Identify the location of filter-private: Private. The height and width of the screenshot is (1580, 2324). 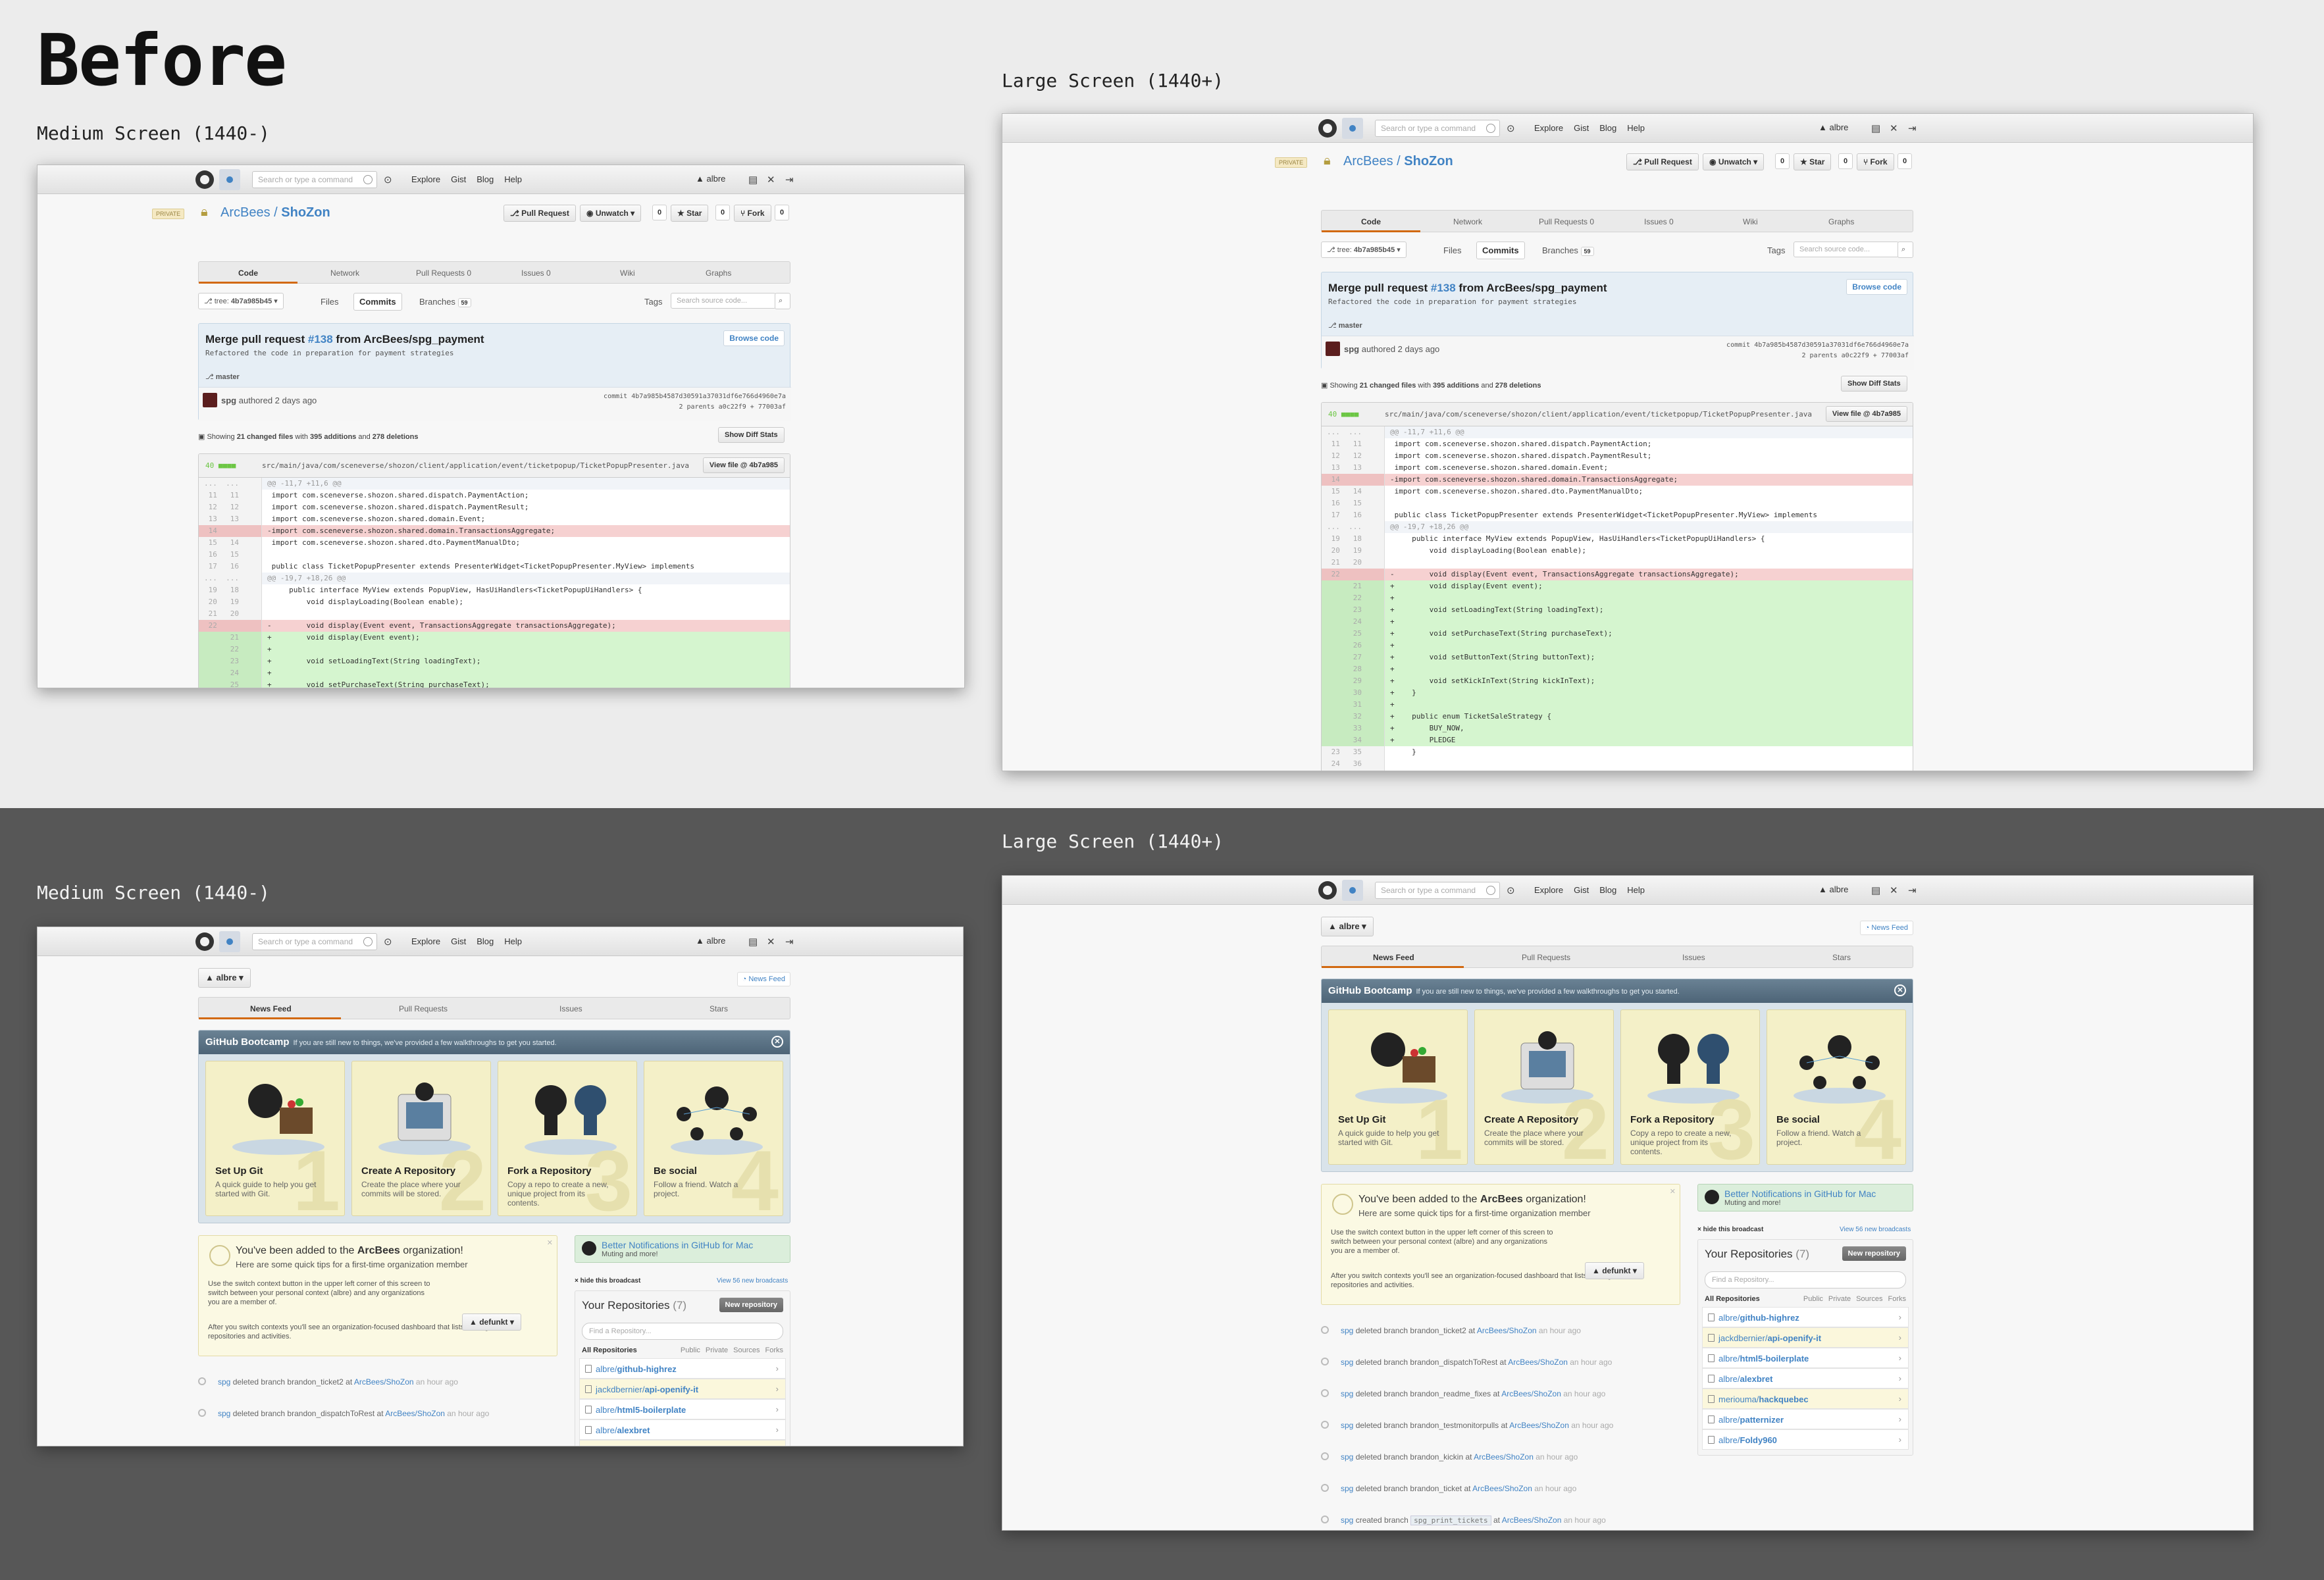
(717, 1350).